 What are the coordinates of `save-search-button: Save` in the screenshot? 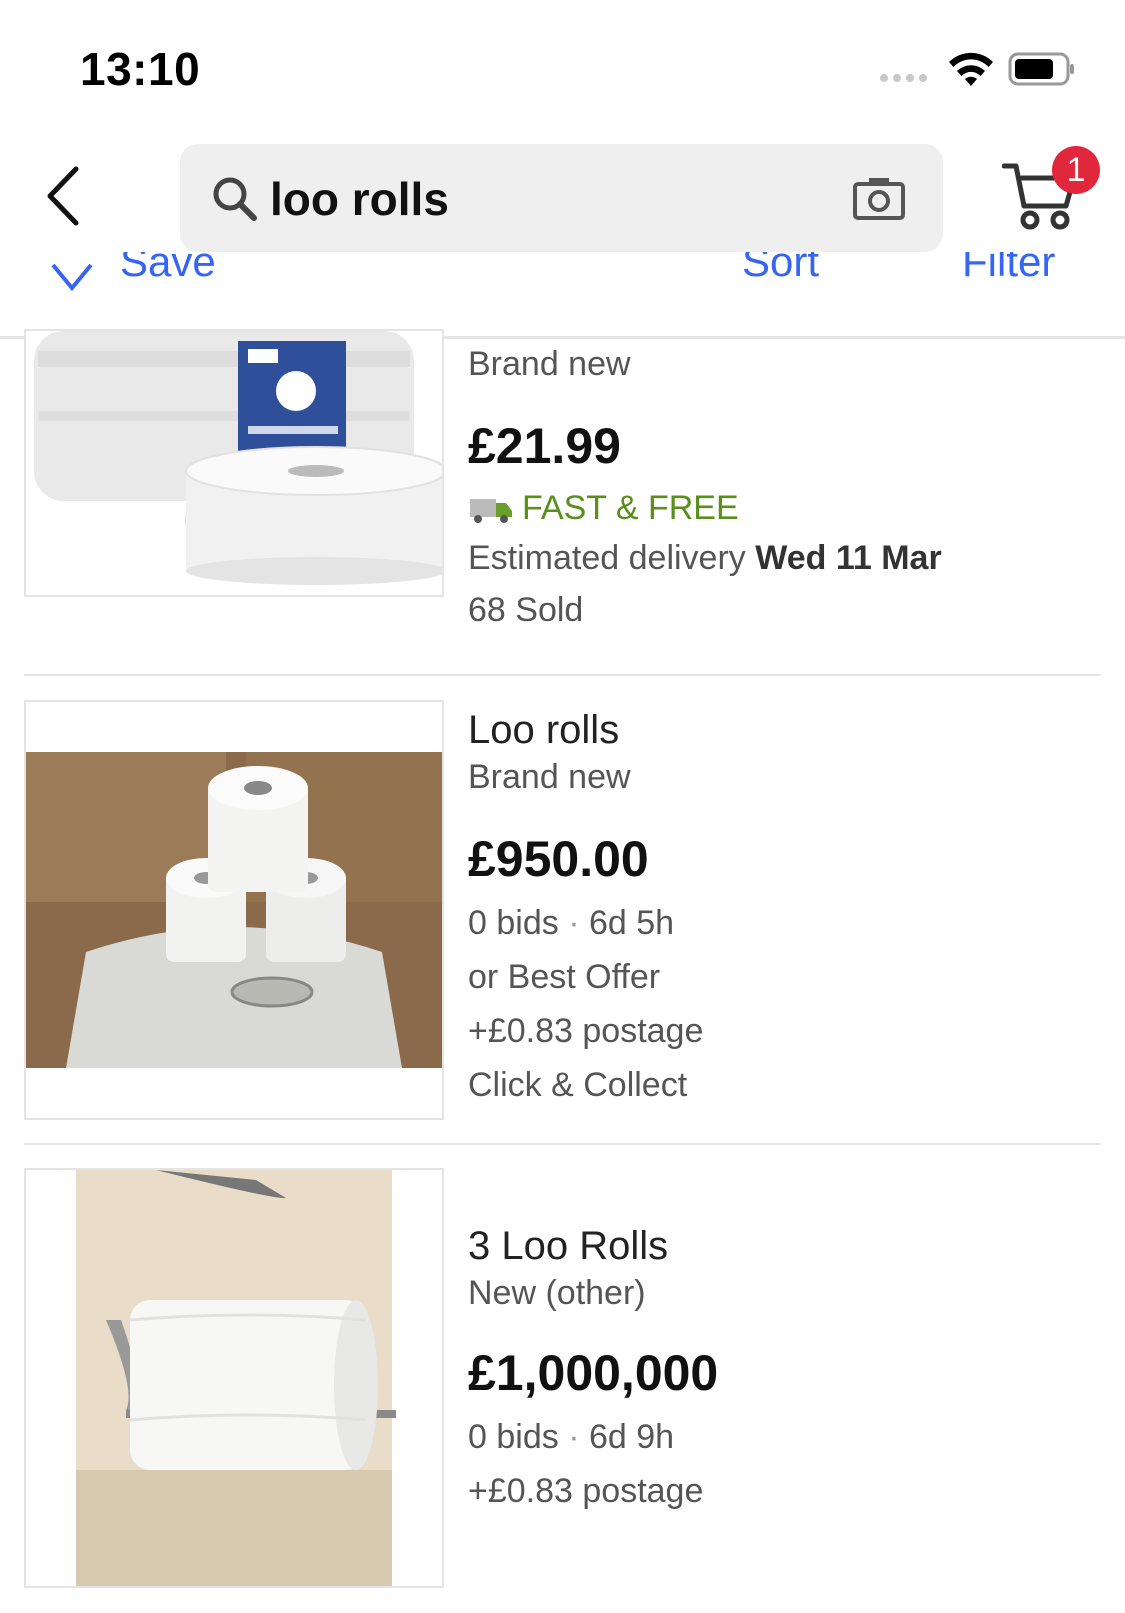 It's located at (168, 269).